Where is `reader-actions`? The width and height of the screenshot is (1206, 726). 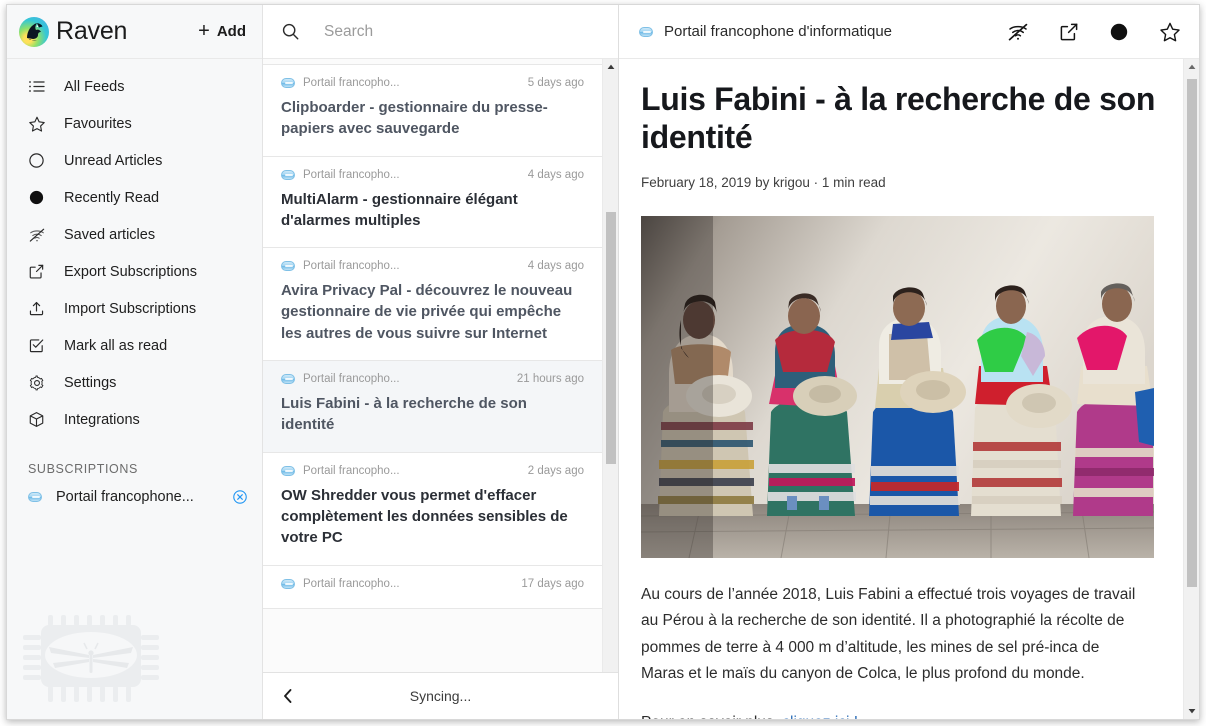 reader-actions is located at coordinates (1094, 32).